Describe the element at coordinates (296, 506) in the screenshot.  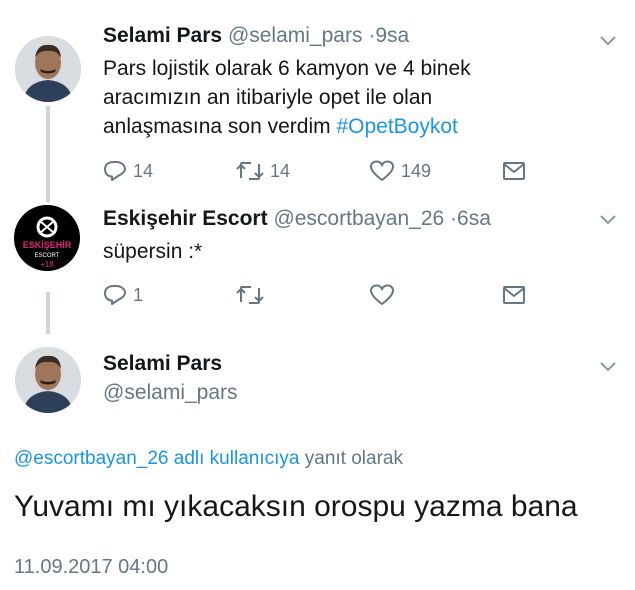
I see `main-tweet-text: Yuvamı mı yıkacaksın orospu yazma bana` at that location.